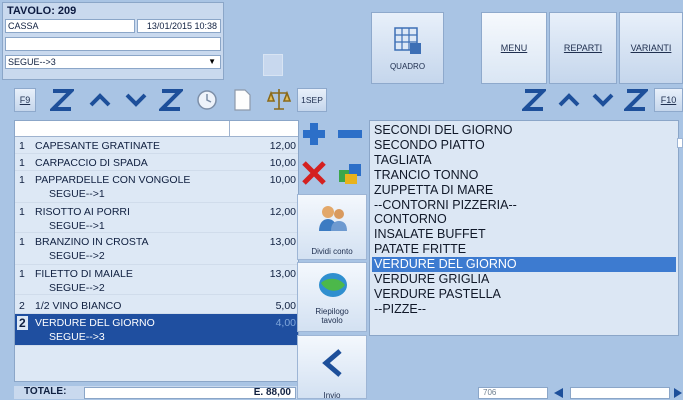  I want to click on f9-label: F9, so click(25, 100).